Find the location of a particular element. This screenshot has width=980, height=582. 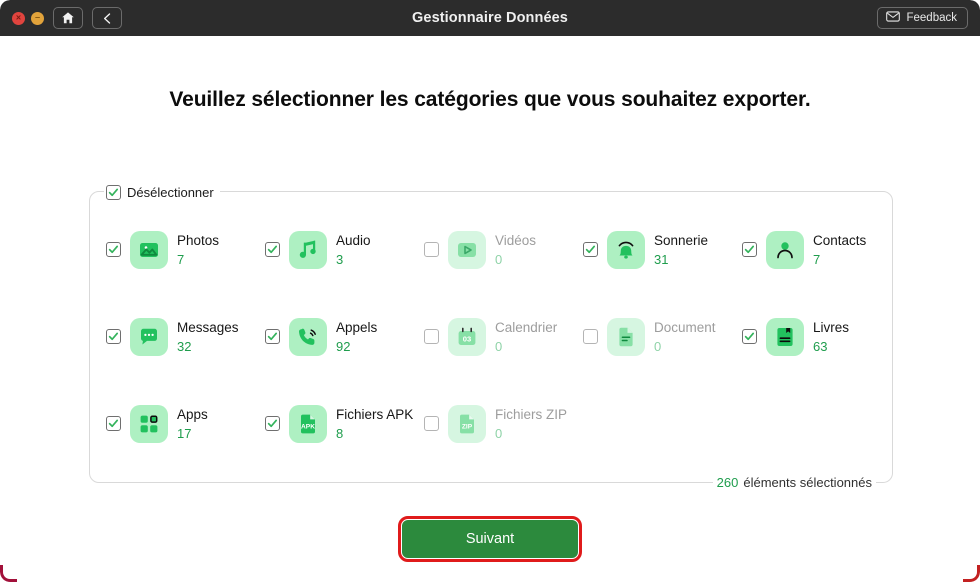

category-count: 7 is located at coordinates (181, 259).